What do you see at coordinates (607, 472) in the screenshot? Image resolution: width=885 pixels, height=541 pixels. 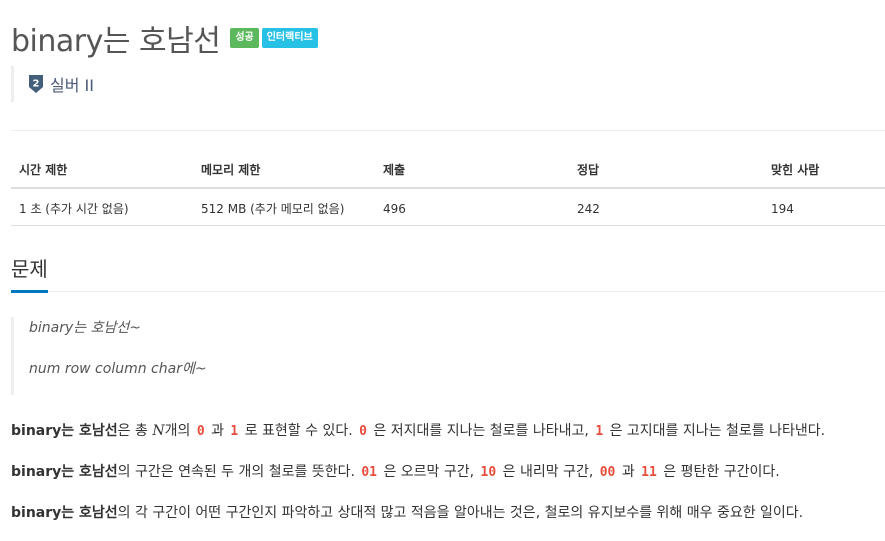 I see `inline-code: 00` at bounding box center [607, 472].